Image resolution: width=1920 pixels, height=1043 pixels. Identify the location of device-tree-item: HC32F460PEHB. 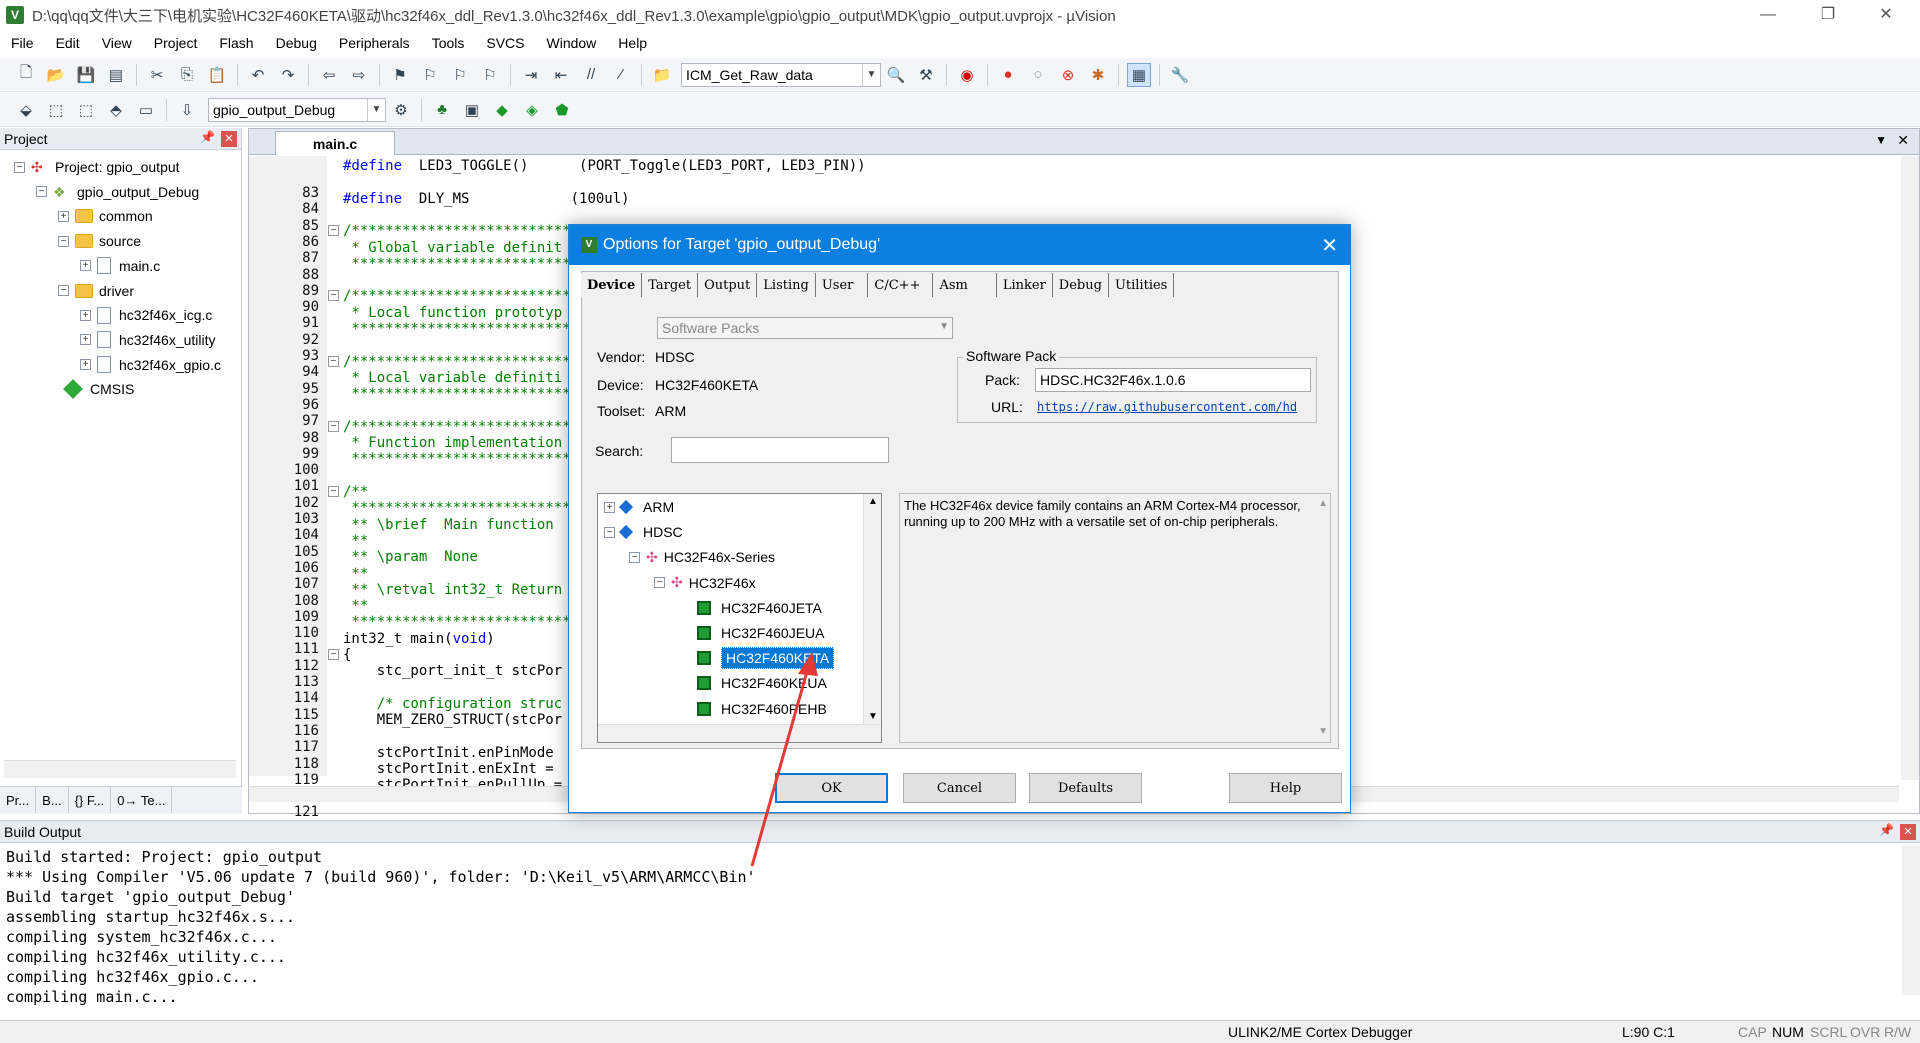
(753, 709).